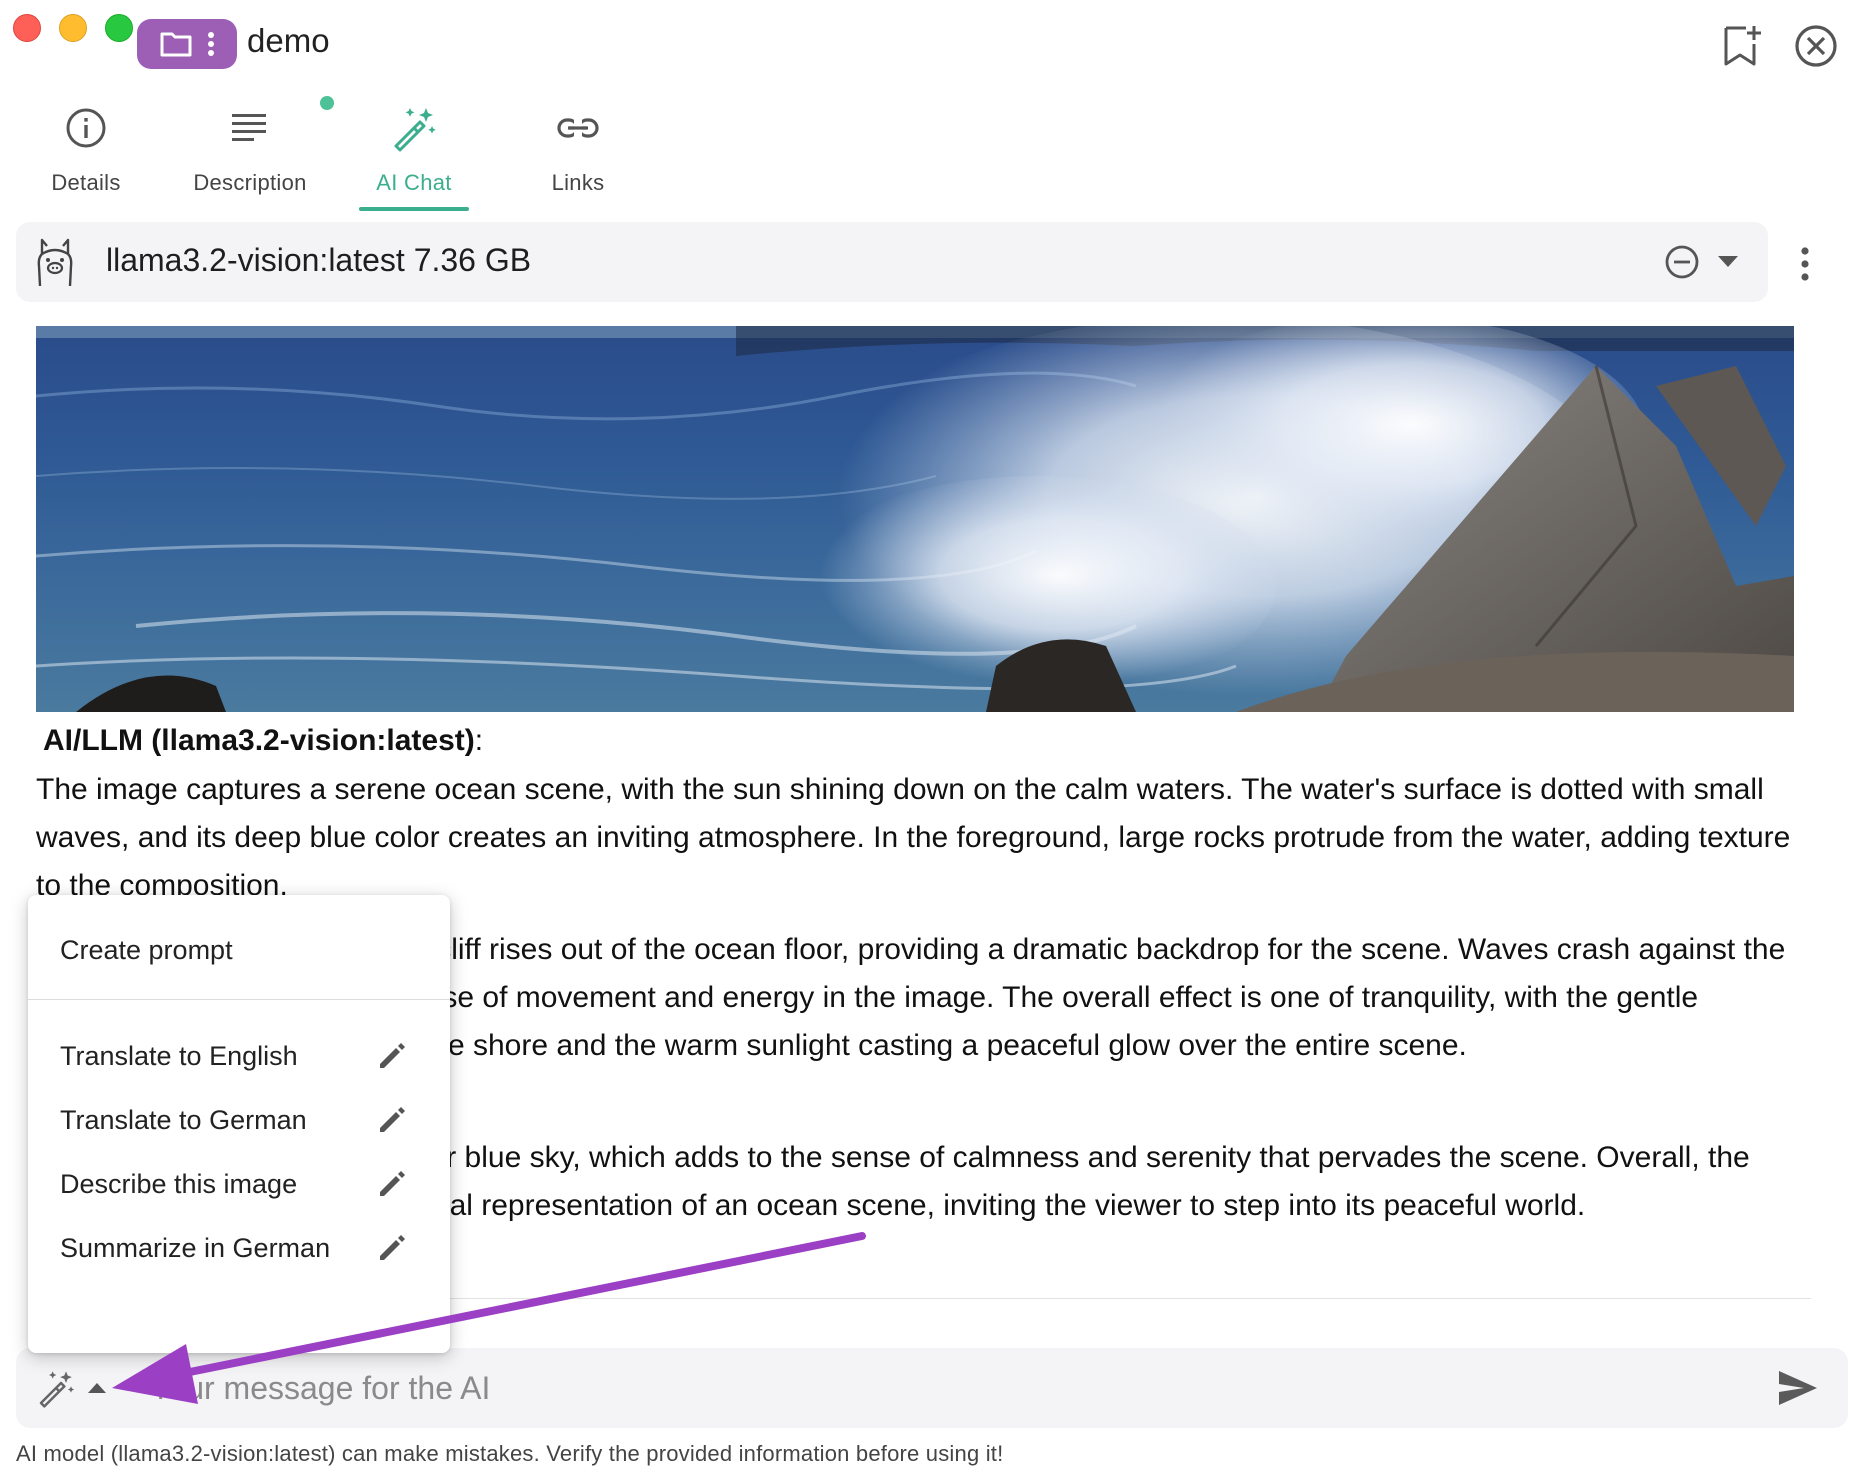 Image resolution: width=1864 pixels, height=1476 pixels. What do you see at coordinates (578, 128) in the screenshot?
I see `link-icon` at bounding box center [578, 128].